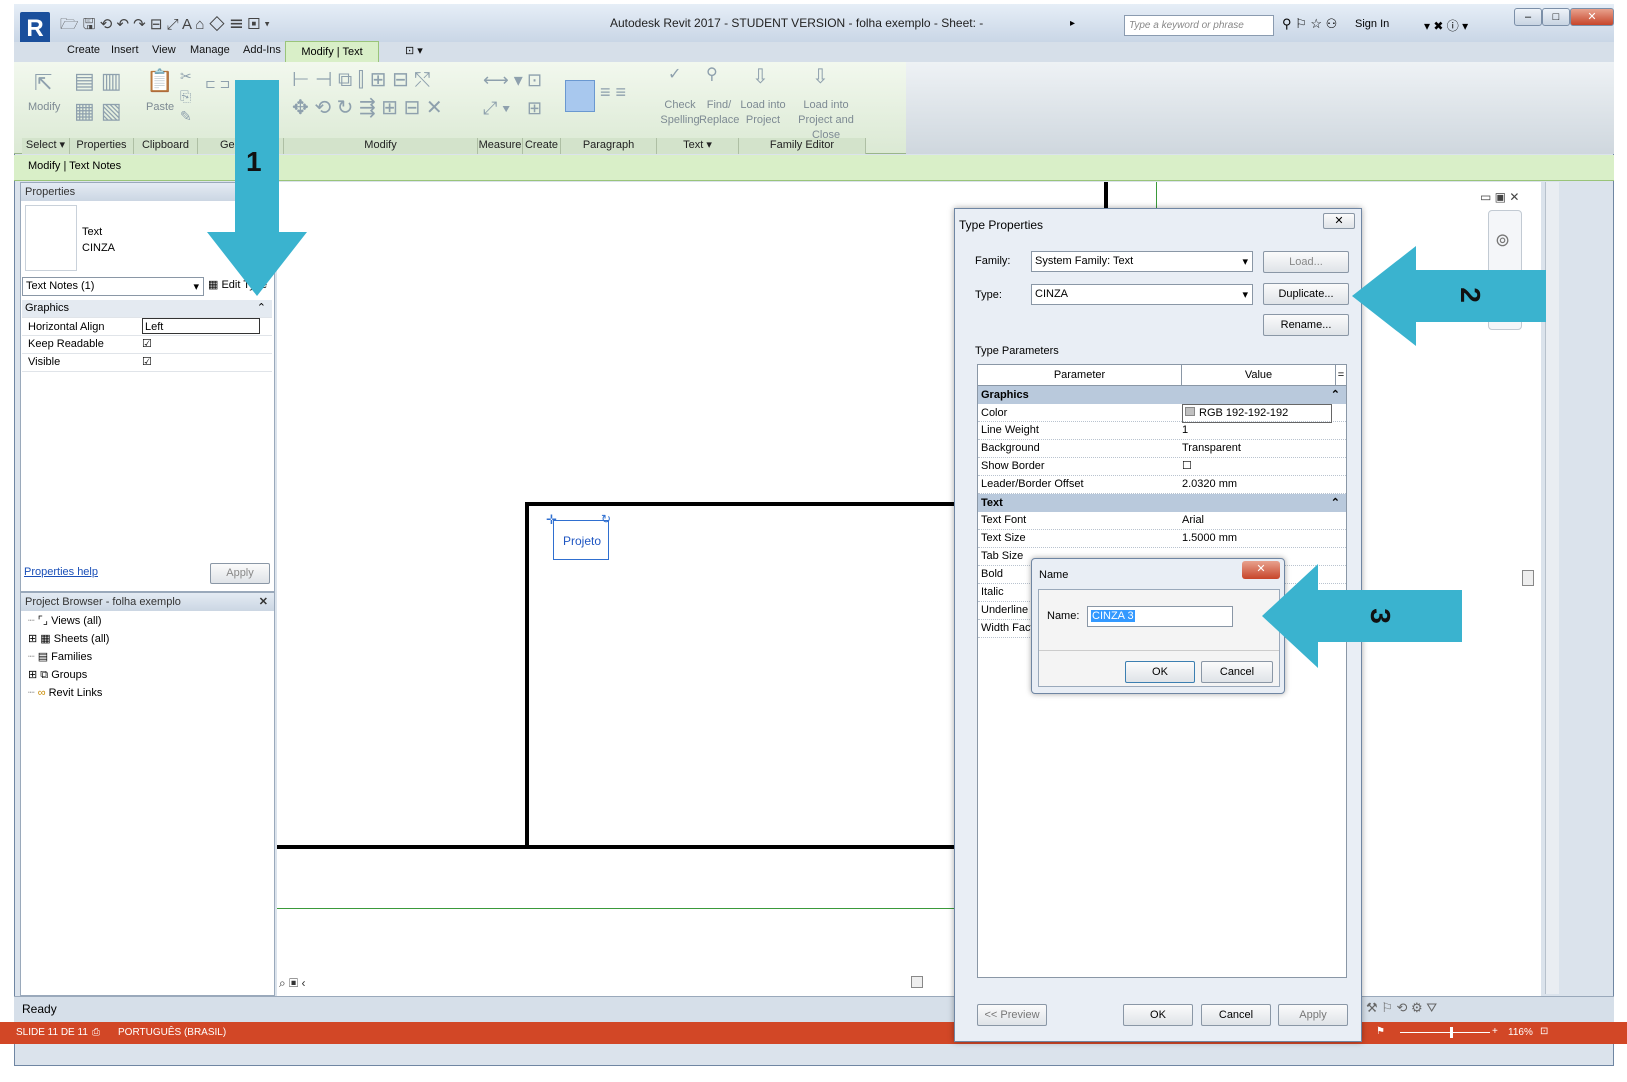 The image size is (1627, 1082). Describe the element at coordinates (46, 146) in the screenshot. I see `panel-select: Select ▾` at that location.